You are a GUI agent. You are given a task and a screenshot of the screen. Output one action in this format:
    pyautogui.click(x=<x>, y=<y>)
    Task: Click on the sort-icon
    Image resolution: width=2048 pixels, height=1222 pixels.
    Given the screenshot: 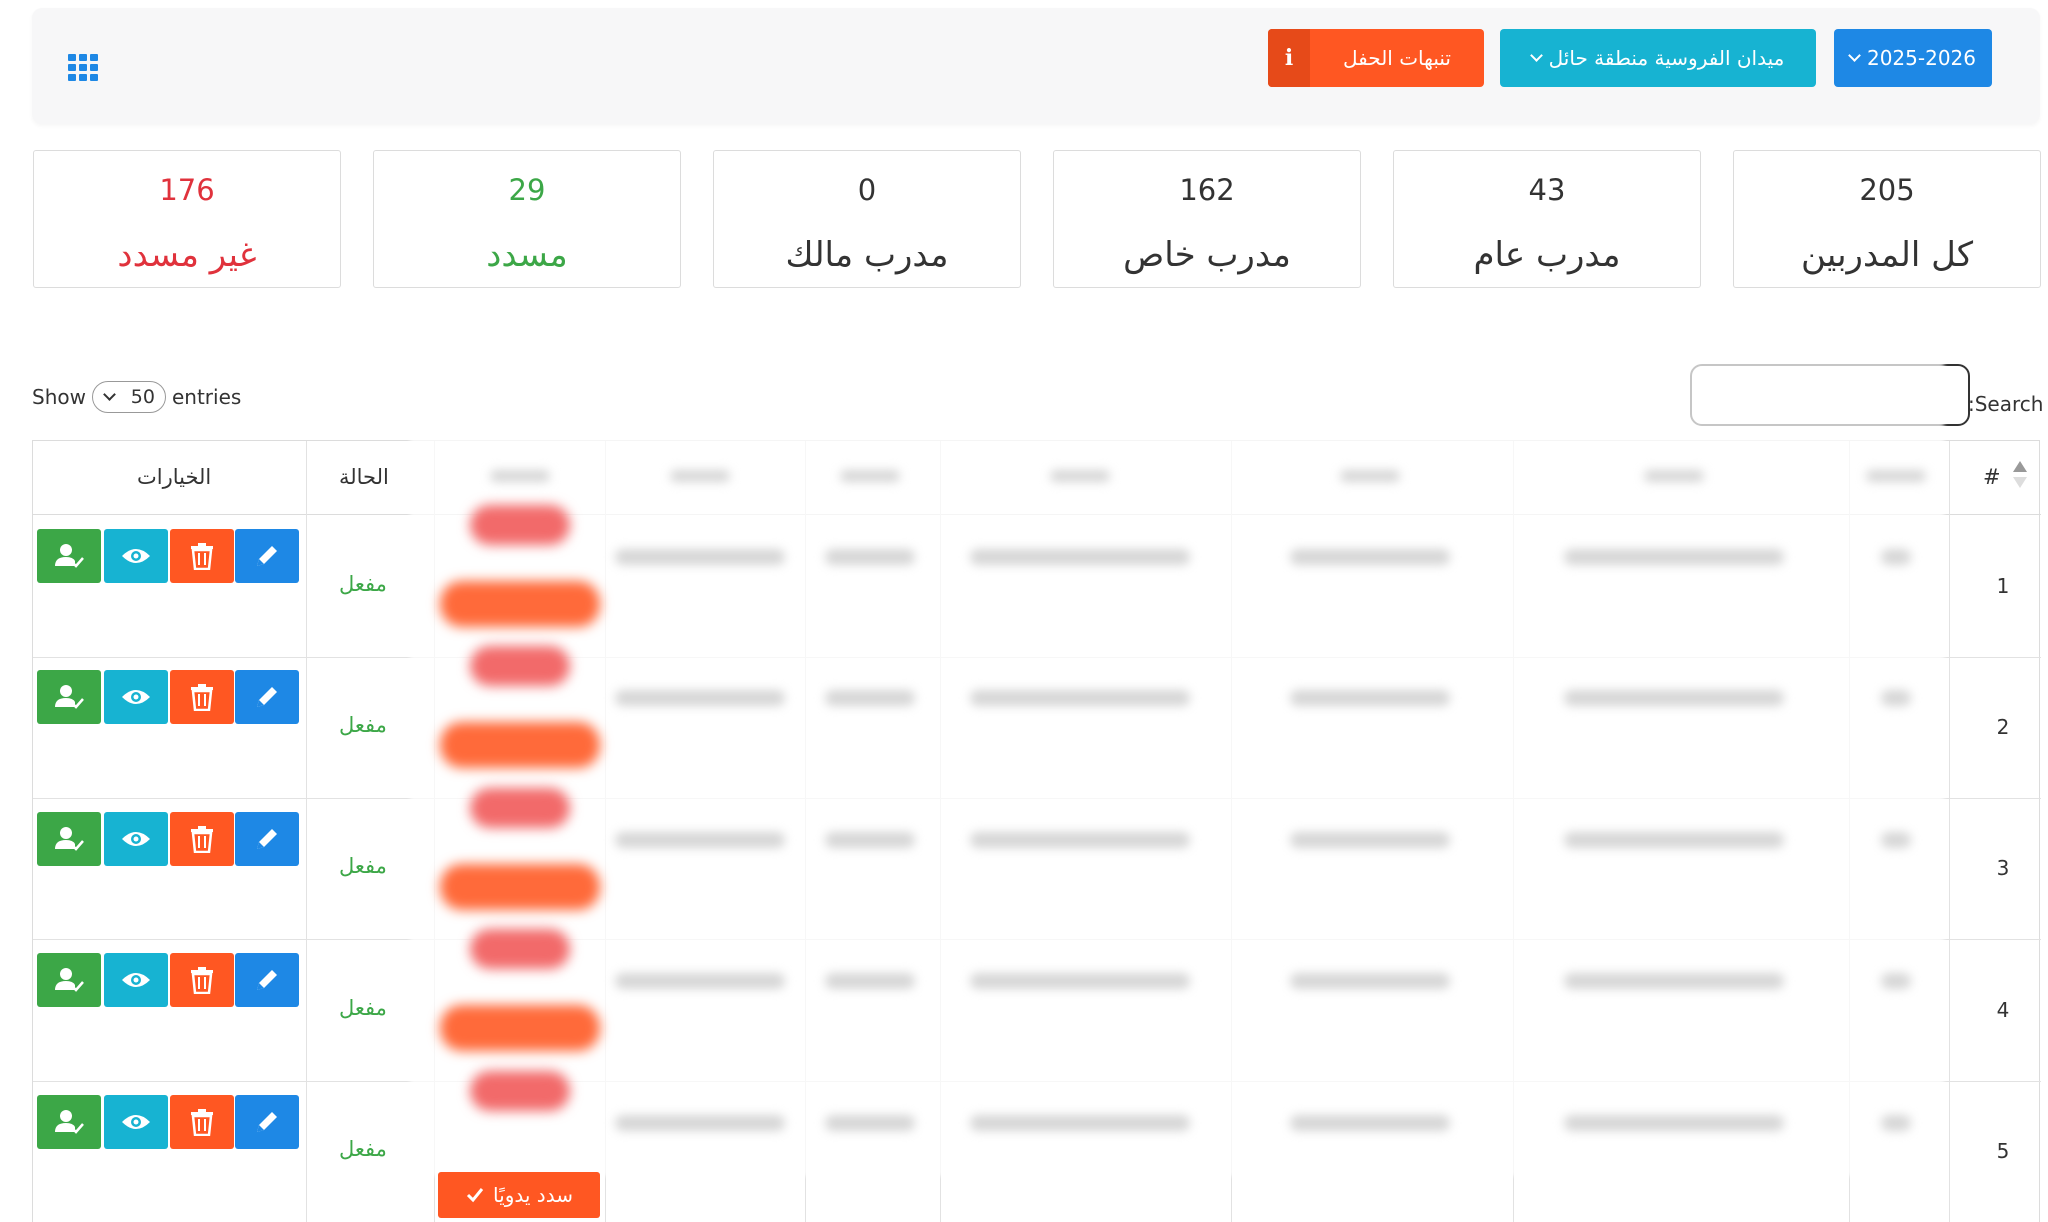 What is the action you would take?
    pyautogui.click(x=2020, y=476)
    